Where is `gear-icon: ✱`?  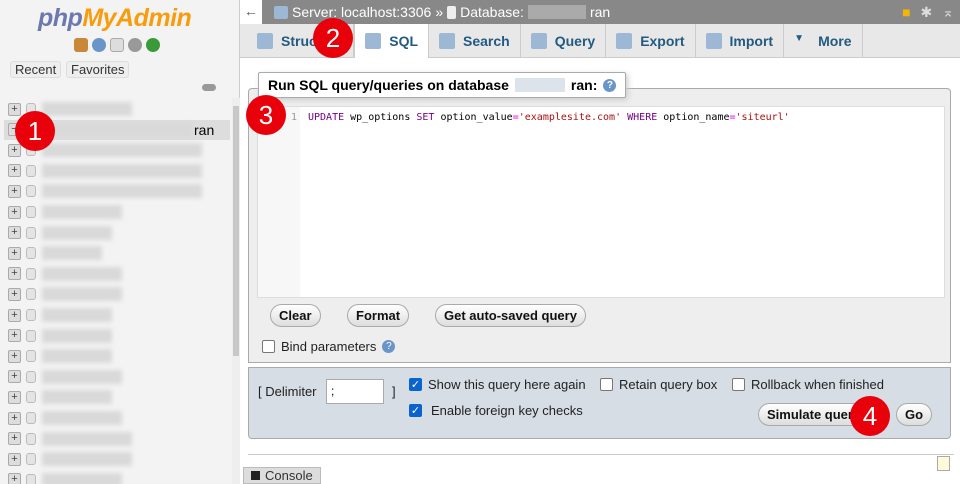 gear-icon: ✱ is located at coordinates (927, 12).